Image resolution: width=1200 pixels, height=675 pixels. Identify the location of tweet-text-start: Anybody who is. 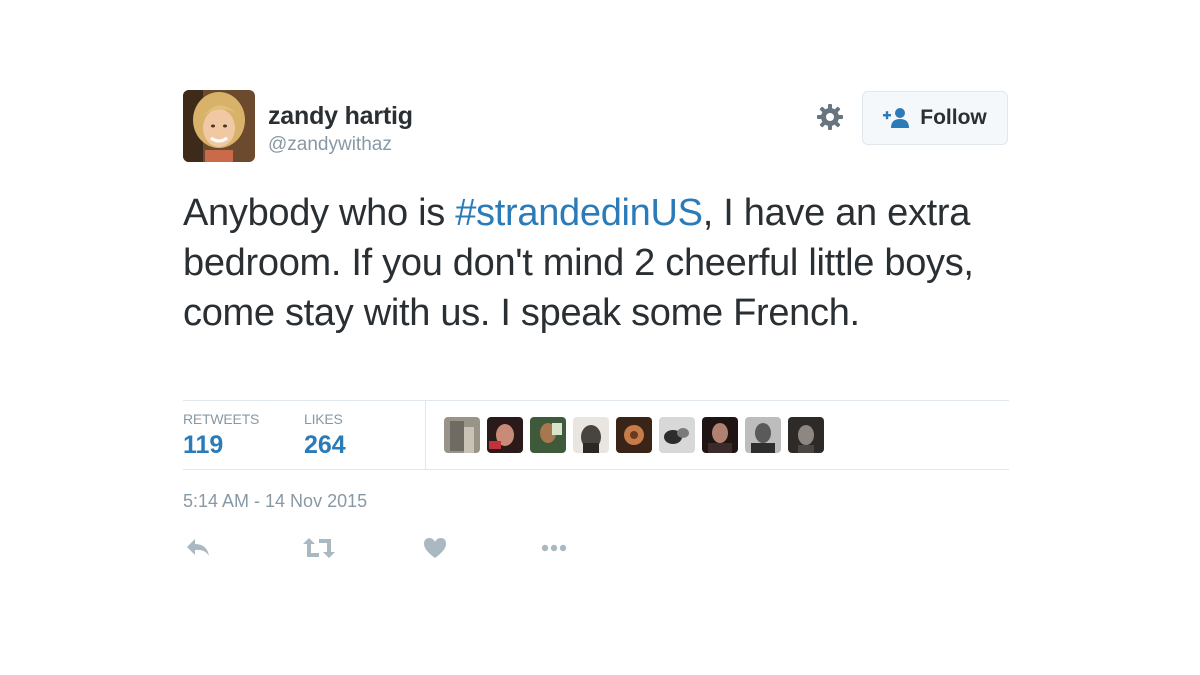
(319, 213).